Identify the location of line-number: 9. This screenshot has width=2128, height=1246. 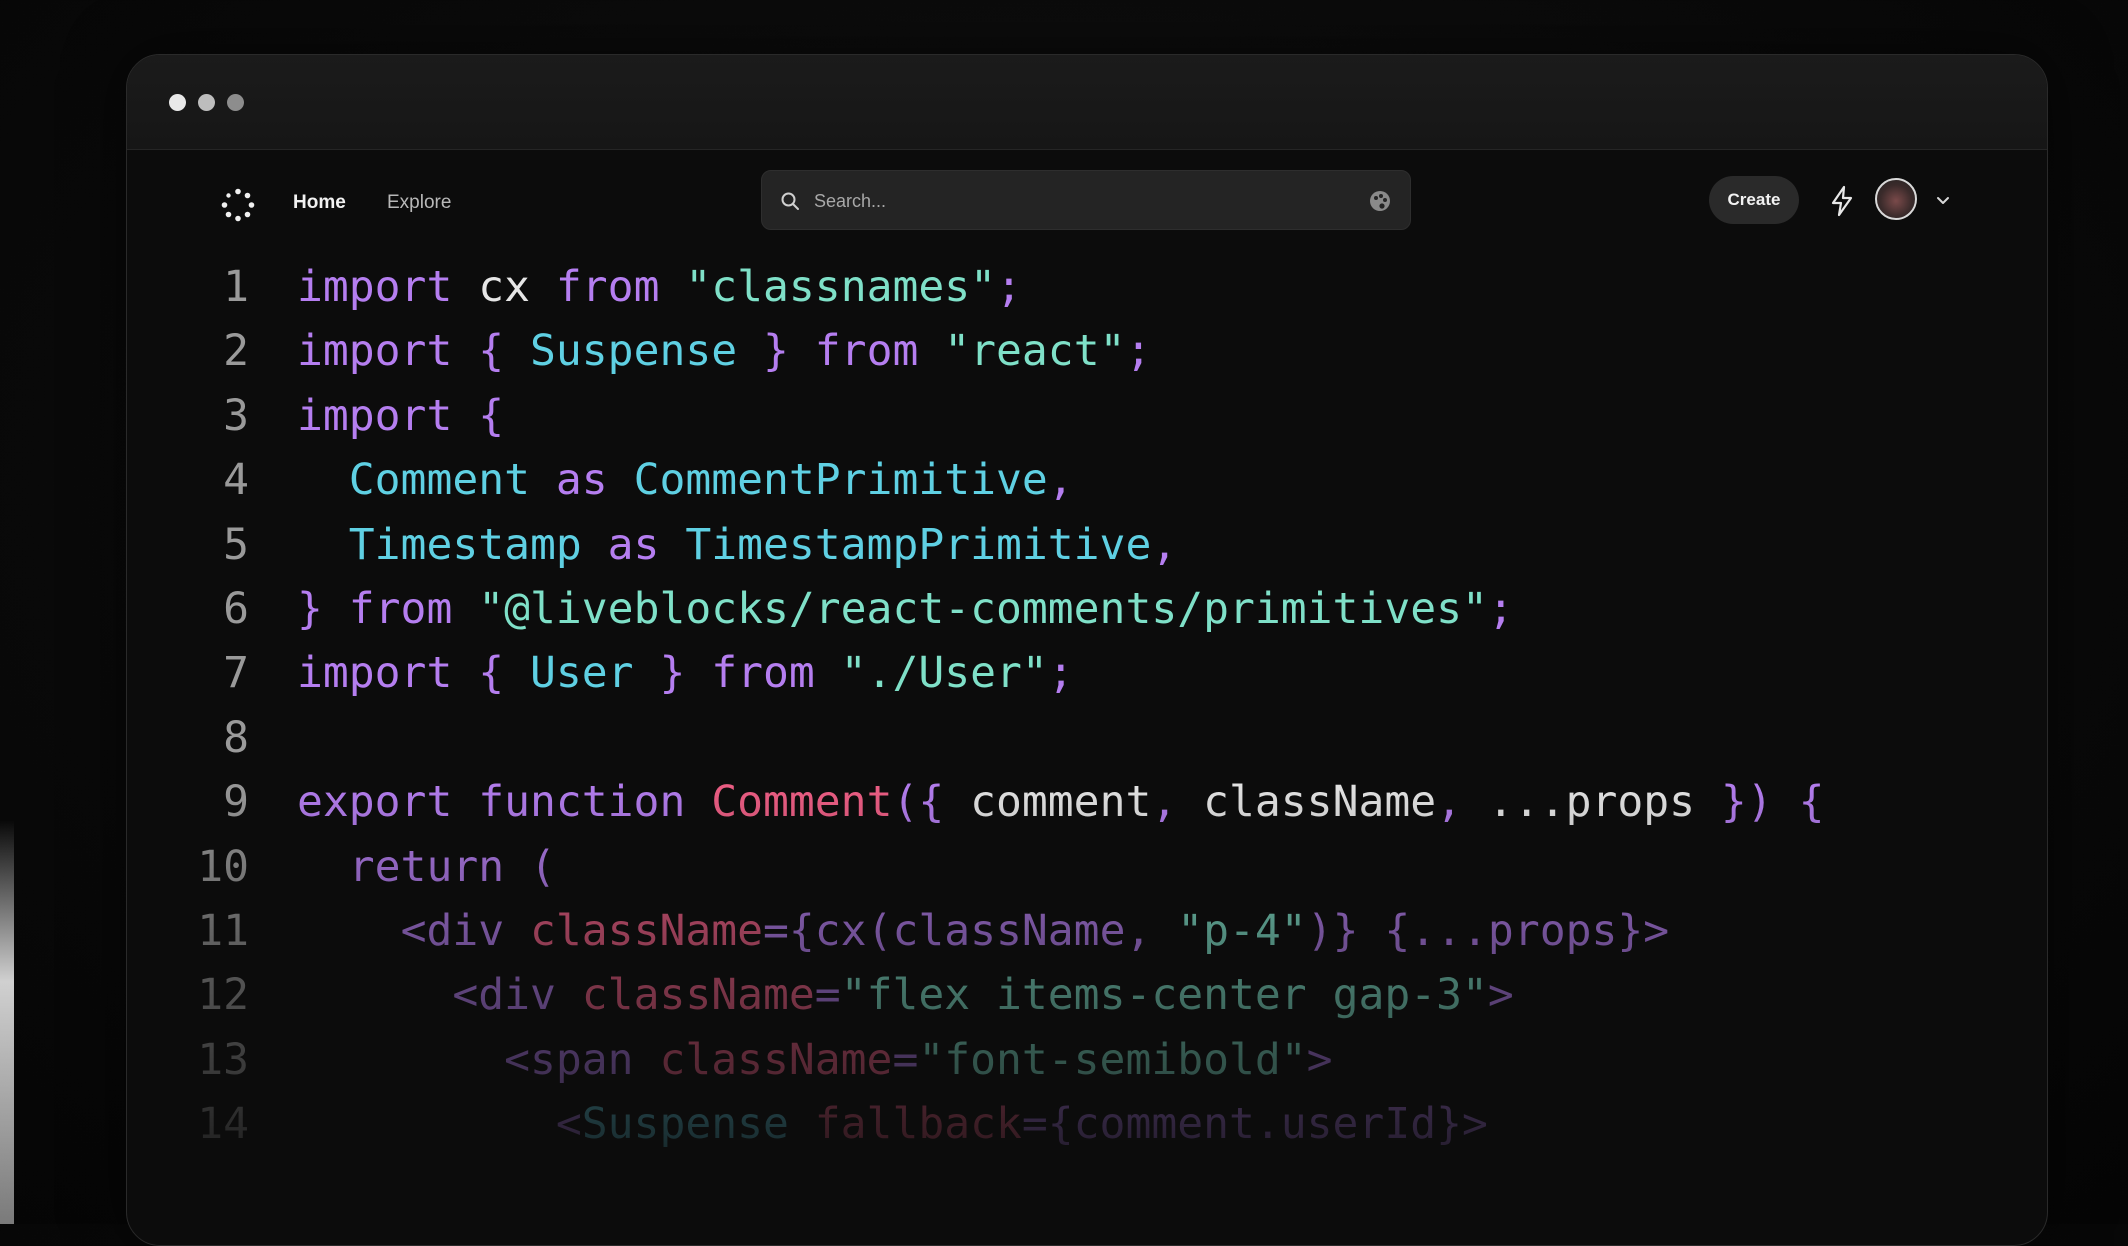
(236, 802).